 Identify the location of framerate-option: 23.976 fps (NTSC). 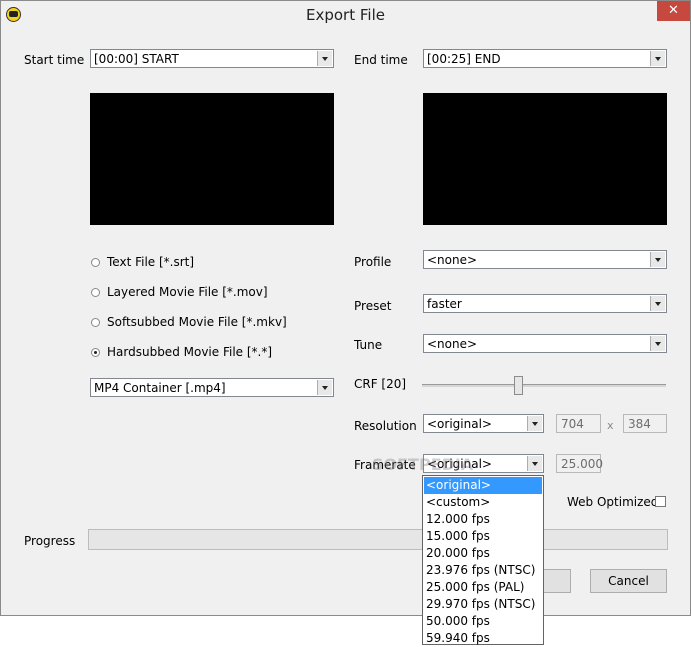
(483, 570).